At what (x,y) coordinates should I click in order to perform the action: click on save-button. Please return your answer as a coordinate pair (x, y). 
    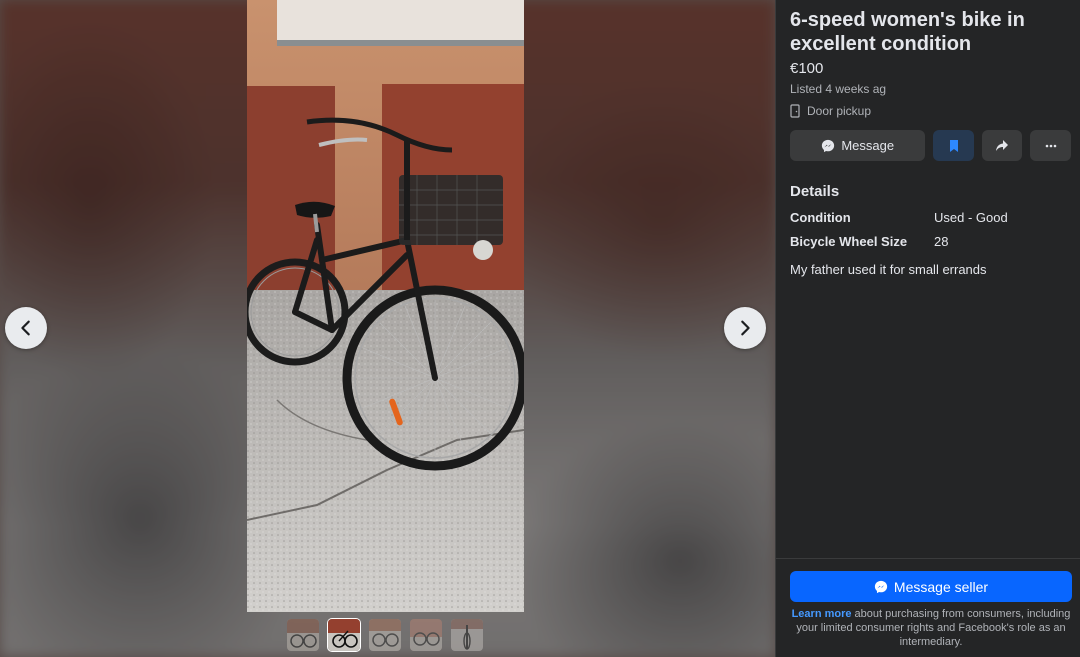
    Looking at the image, I should click on (953, 145).